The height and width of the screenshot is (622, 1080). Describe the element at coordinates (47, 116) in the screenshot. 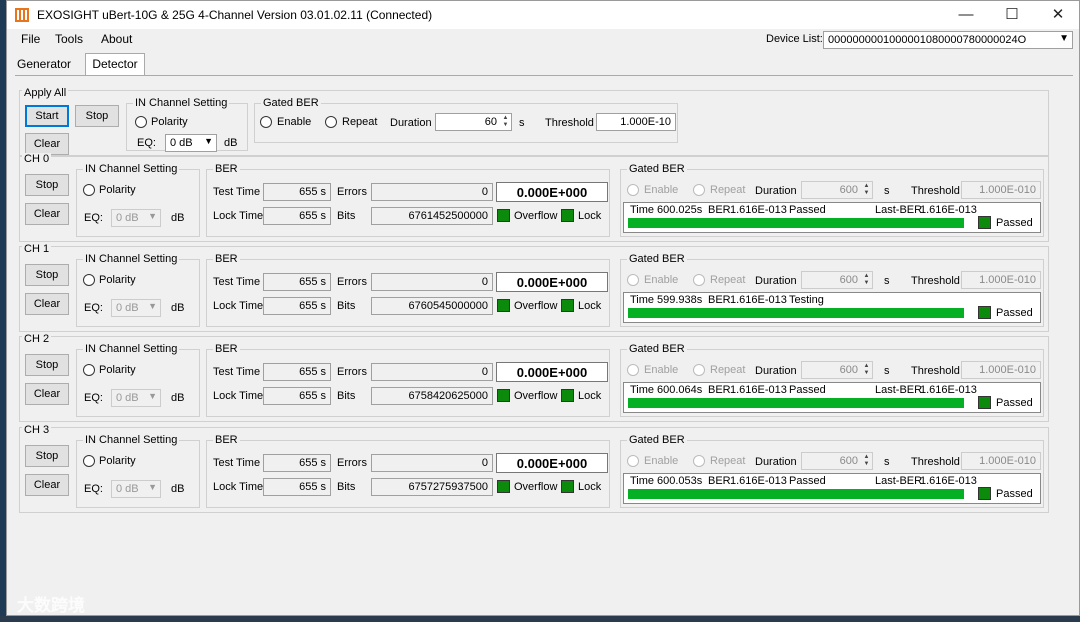

I see `apply-all-start-button: Start` at that location.